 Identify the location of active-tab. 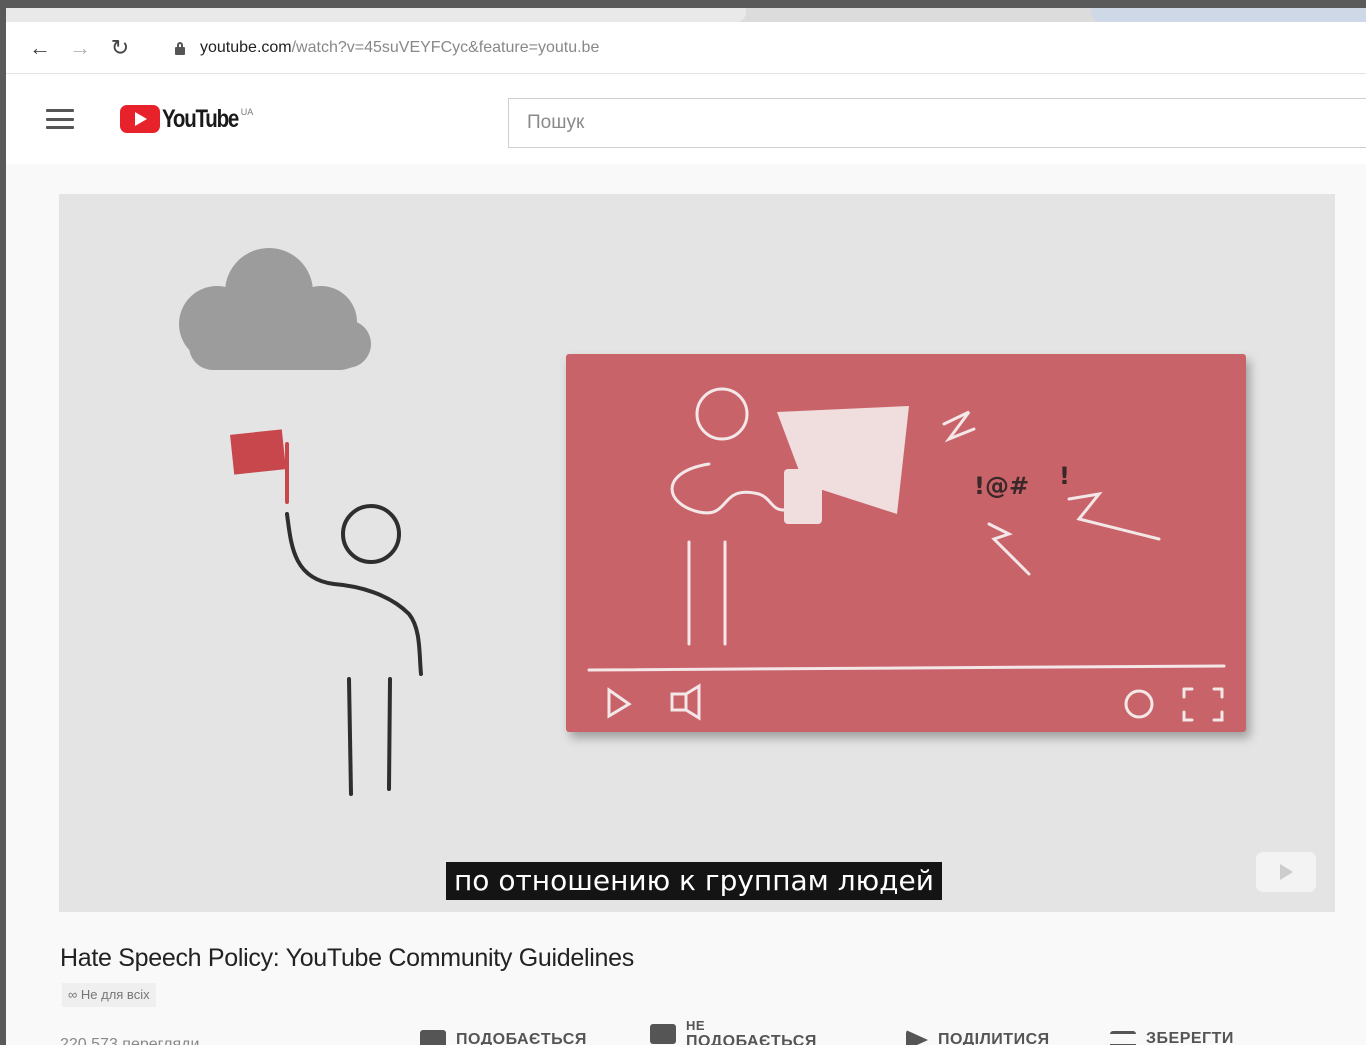
(376, 15).